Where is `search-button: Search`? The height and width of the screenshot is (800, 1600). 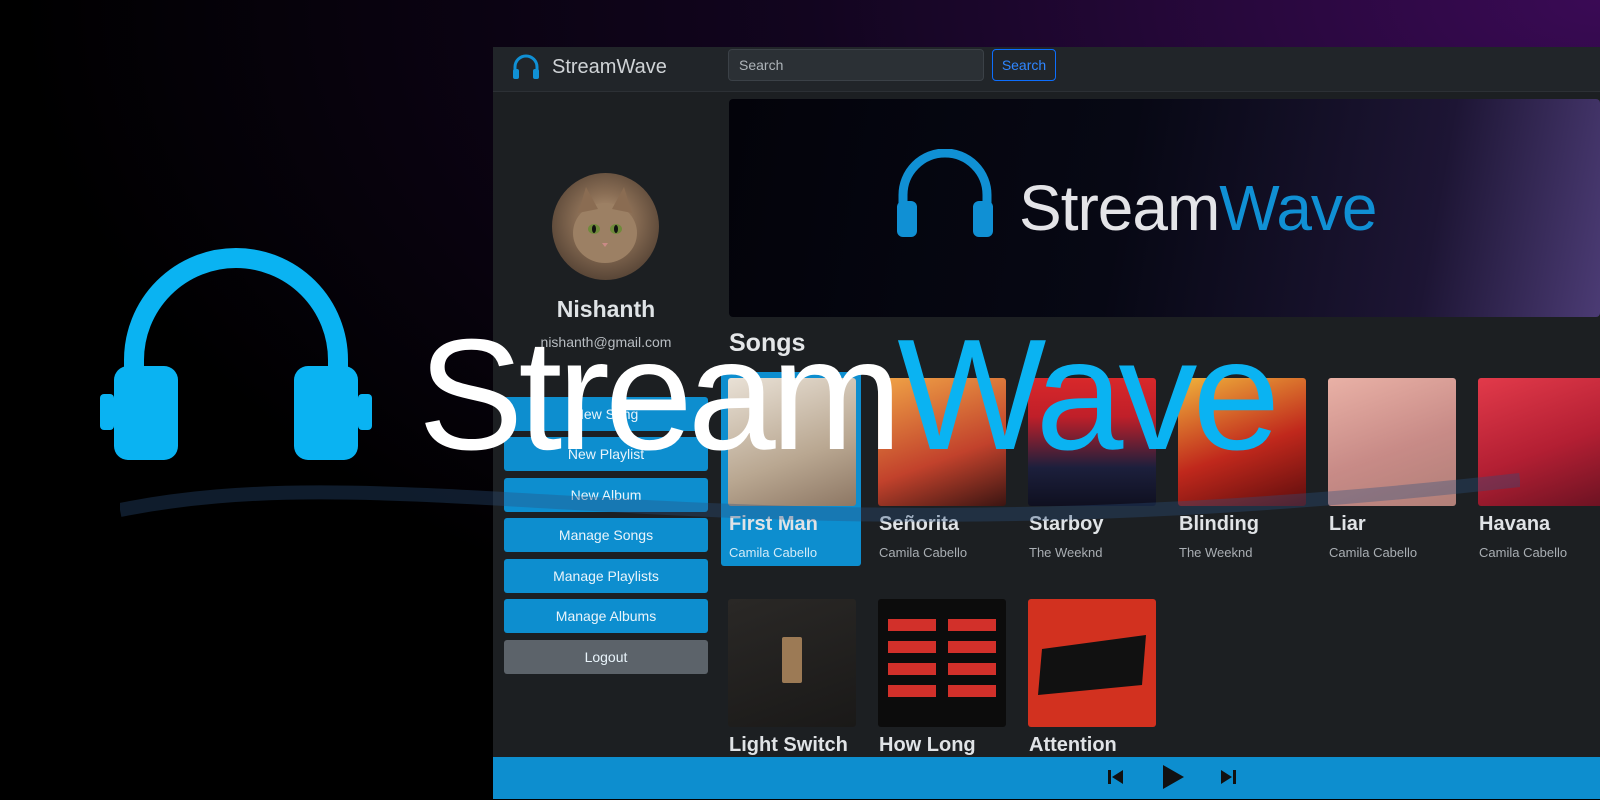
search-button: Search is located at coordinates (1024, 65).